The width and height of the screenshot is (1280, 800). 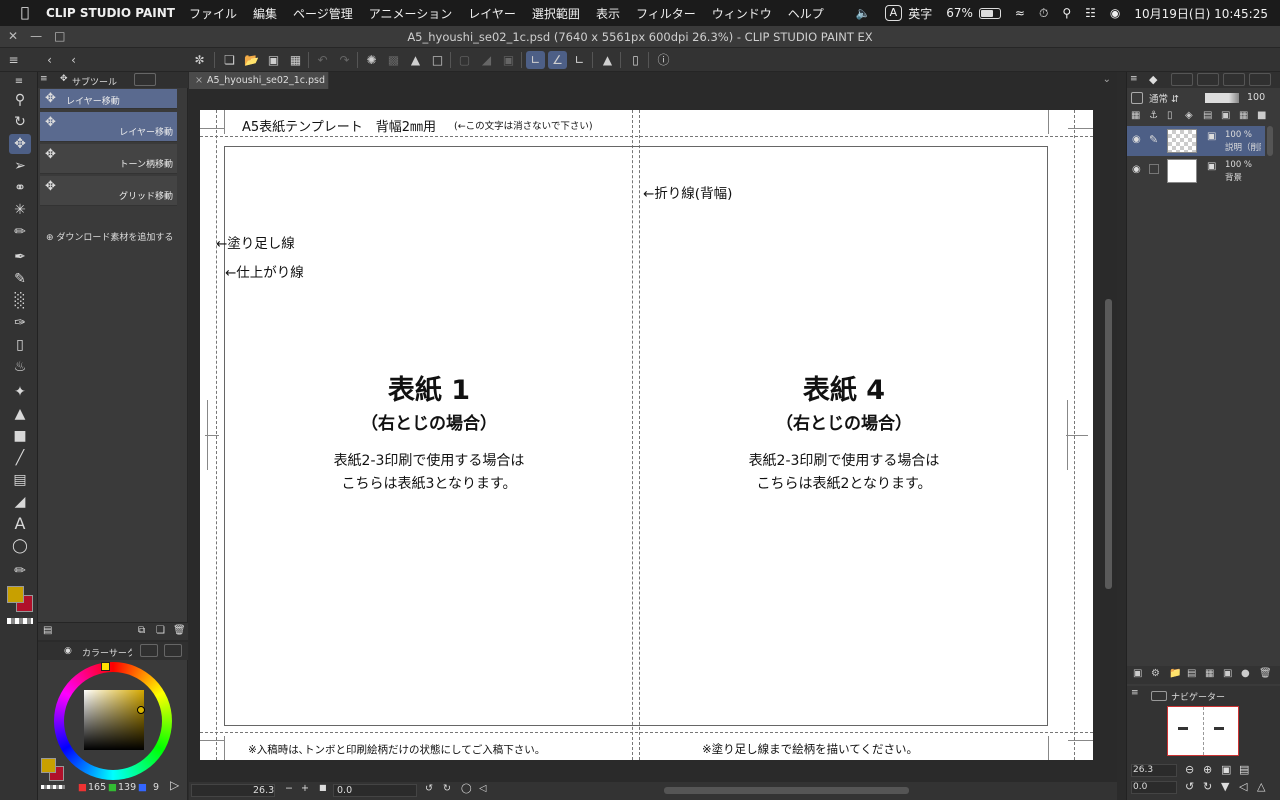 What do you see at coordinates (114, 720) in the screenshot?
I see `saturation-value-square` at bounding box center [114, 720].